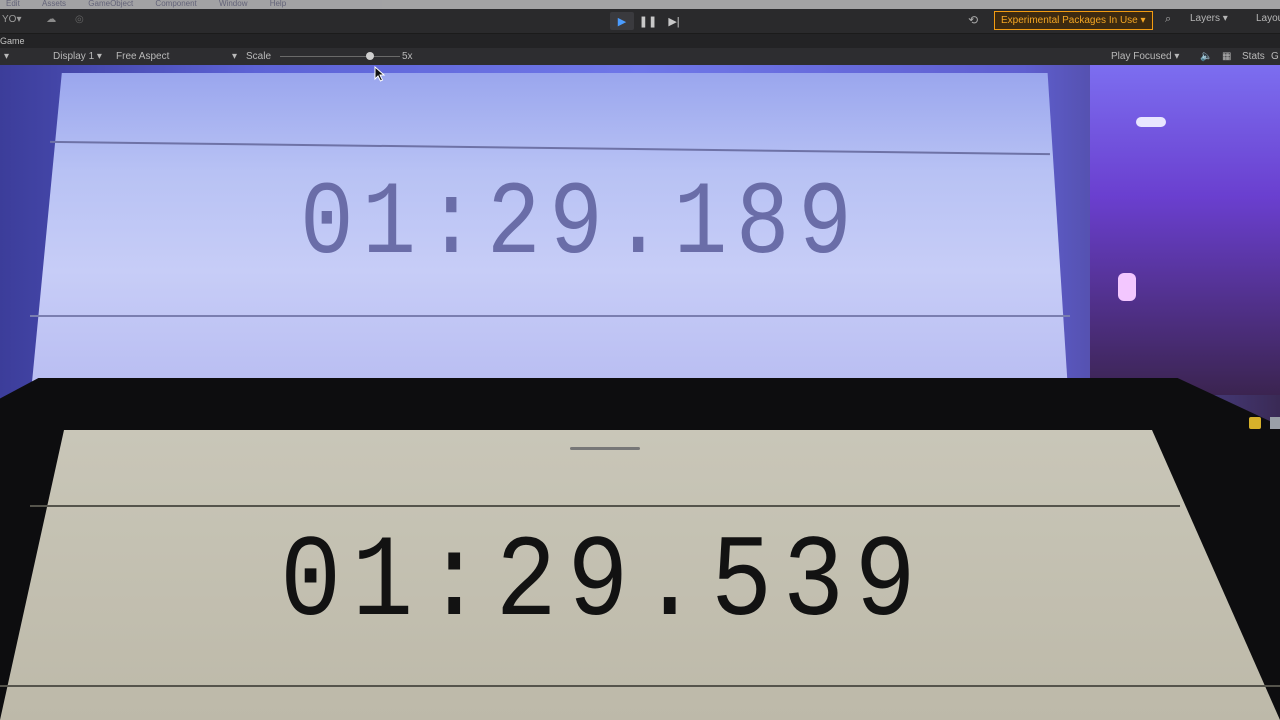  What do you see at coordinates (233, 4) in the screenshot?
I see `menu-item-window: Window` at bounding box center [233, 4].